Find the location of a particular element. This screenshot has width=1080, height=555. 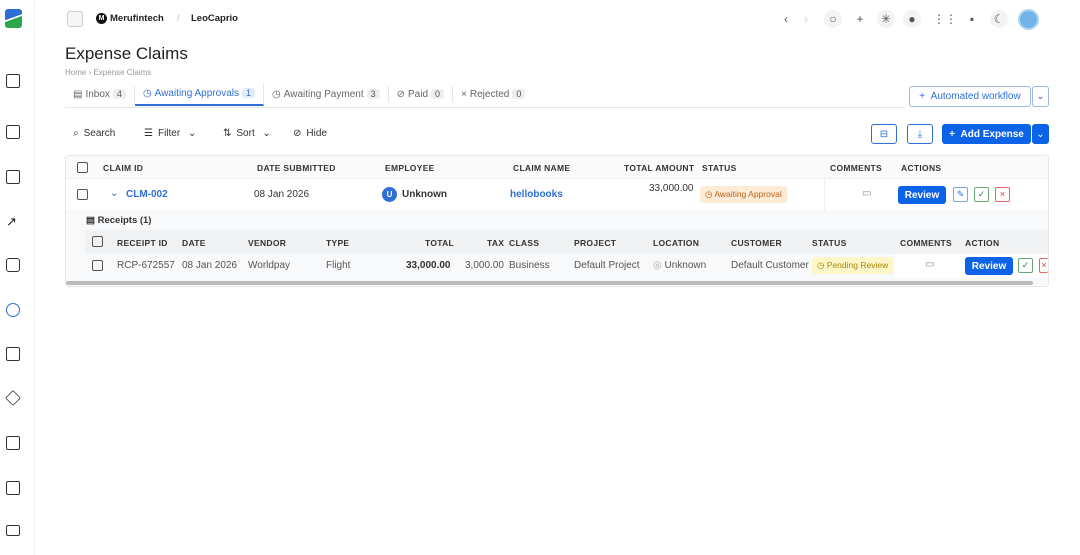

archive-button: ⊟ is located at coordinates (884, 134).